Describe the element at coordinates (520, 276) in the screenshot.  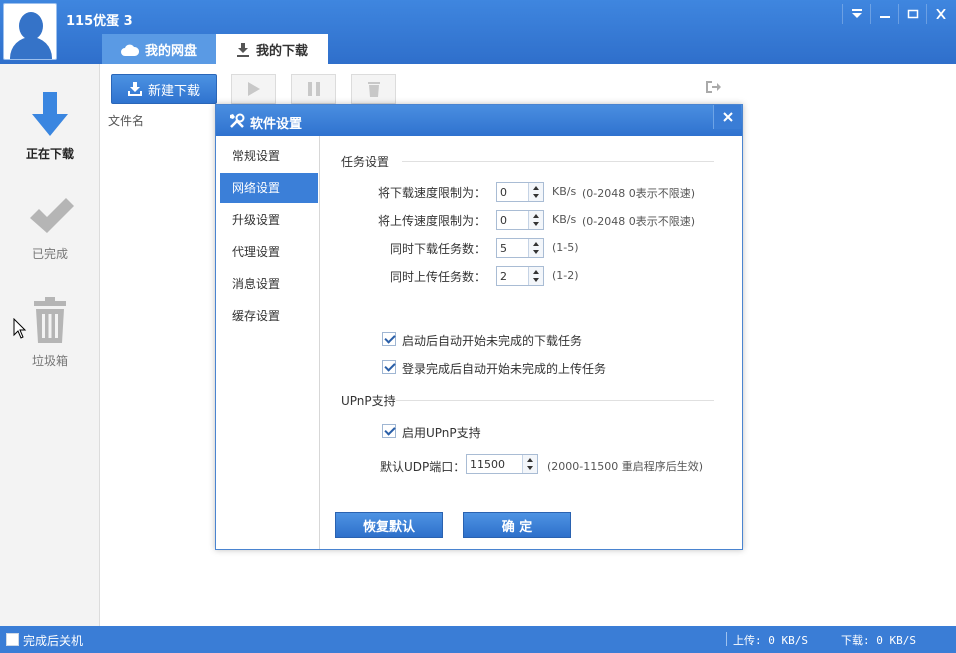
I see `concurrent-uploads-stepper: 2` at that location.